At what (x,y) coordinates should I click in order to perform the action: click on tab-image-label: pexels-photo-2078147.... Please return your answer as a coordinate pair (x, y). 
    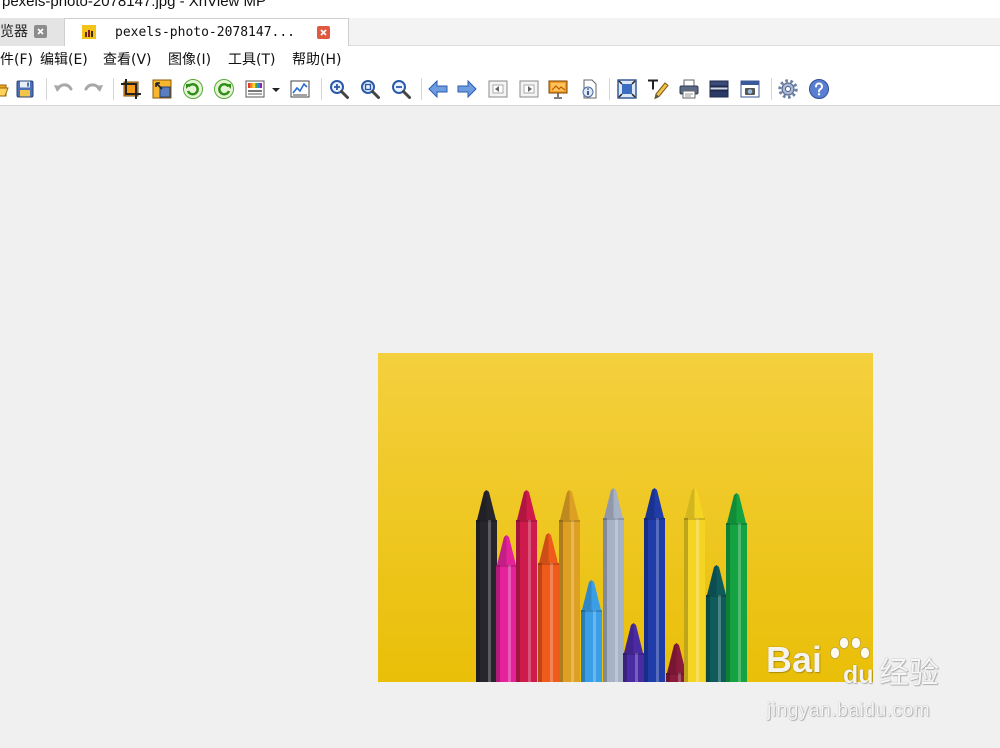
    Looking at the image, I should click on (205, 32).